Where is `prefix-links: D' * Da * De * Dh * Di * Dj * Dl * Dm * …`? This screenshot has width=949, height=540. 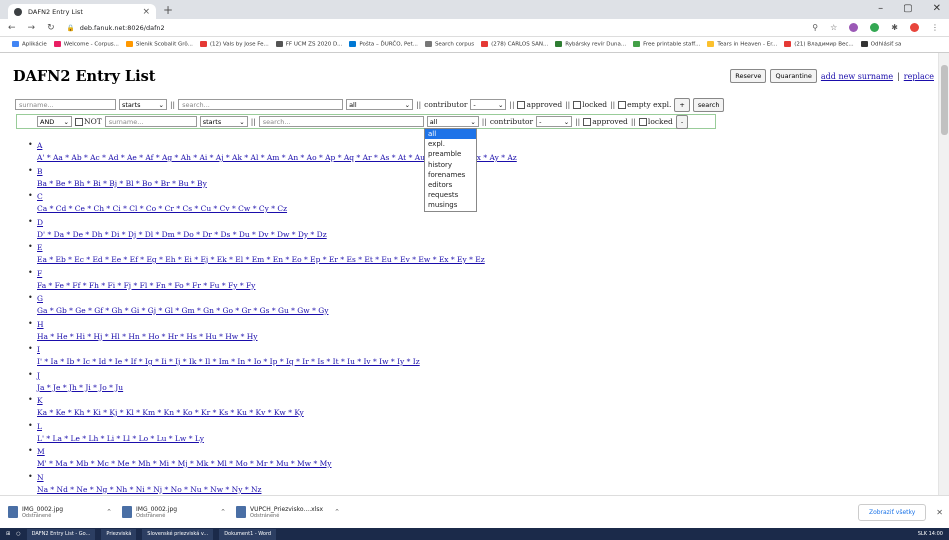 prefix-links: D' * Da * De * Dh * Di * Dj * Dl * Dm * … is located at coordinates (182, 234).